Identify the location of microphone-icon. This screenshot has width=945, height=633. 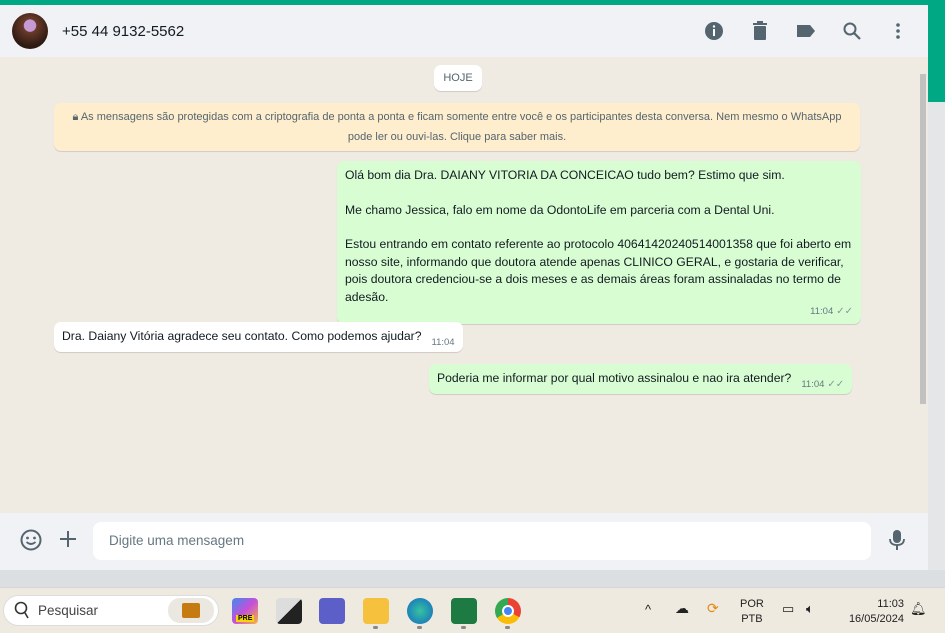
(897, 541).